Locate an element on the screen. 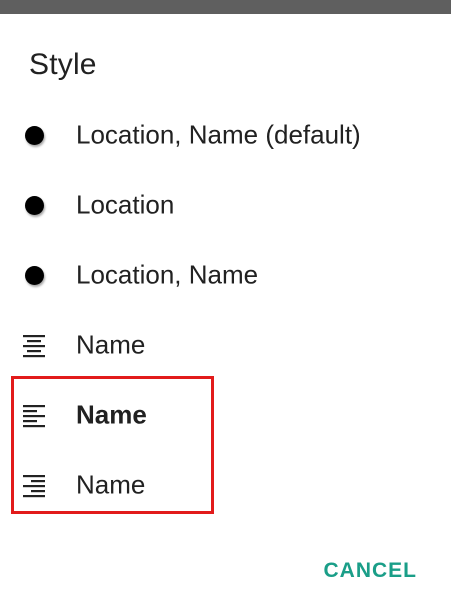 This screenshot has width=451, height=610. option-label: Location is located at coordinates (125, 204).